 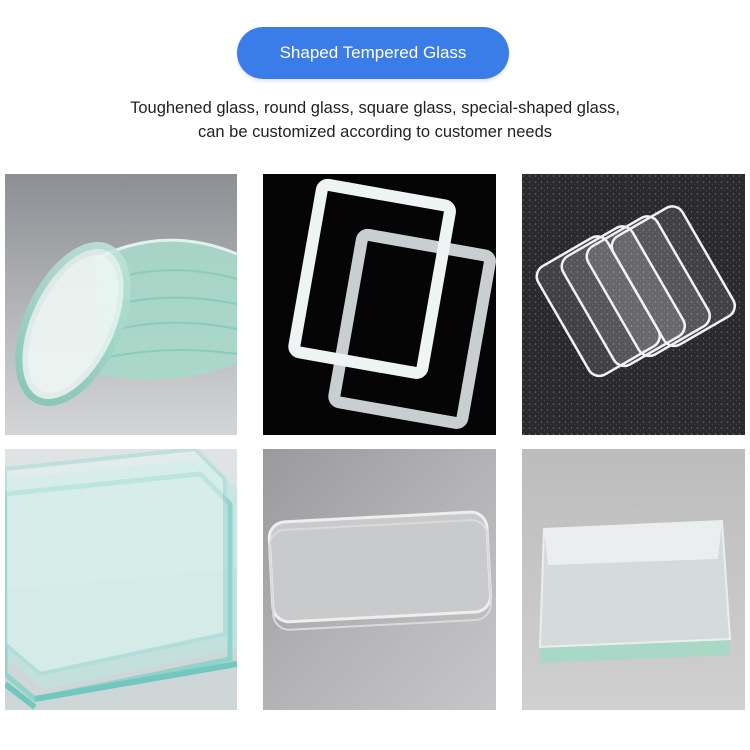 I want to click on photo-thick-plate, so click(x=633, y=579).